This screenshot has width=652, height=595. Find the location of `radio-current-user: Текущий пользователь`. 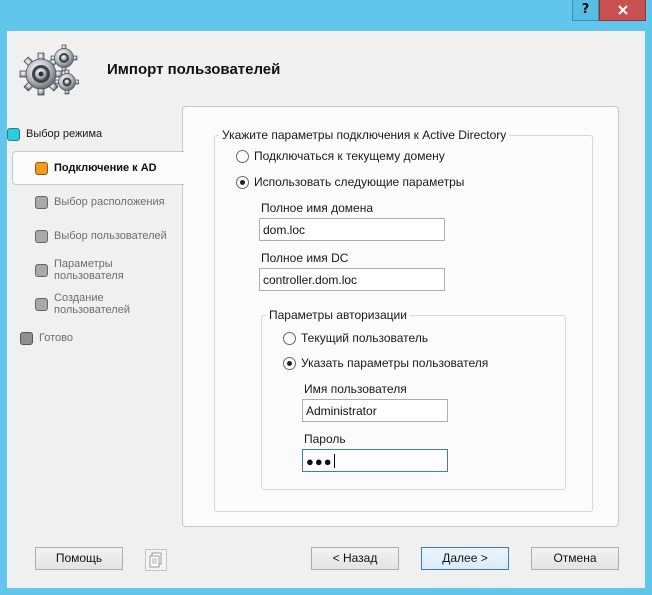

radio-current-user: Текущий пользователь is located at coordinates (355, 338).